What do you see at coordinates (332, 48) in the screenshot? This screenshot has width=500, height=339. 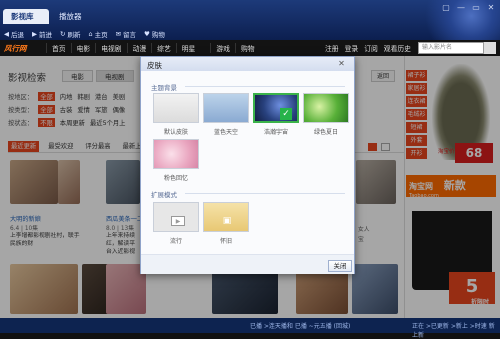 I see `register-link: 注册` at bounding box center [332, 48].